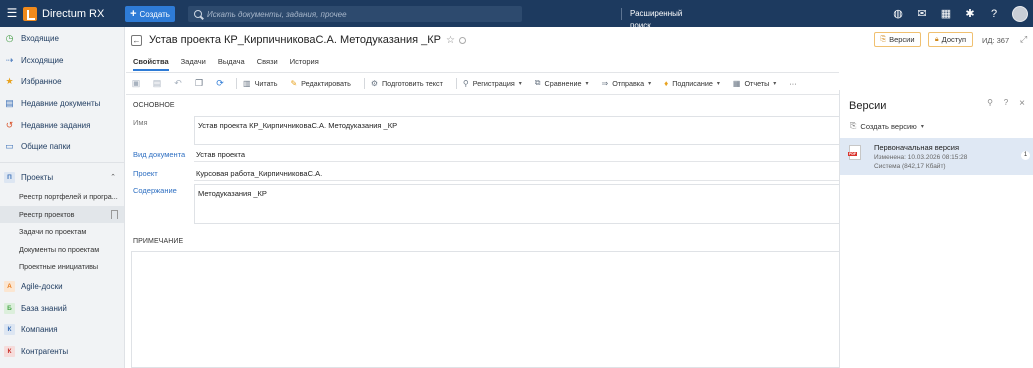  I want to click on compare-button: ⧉ Сравнение ▾, so click(562, 83).